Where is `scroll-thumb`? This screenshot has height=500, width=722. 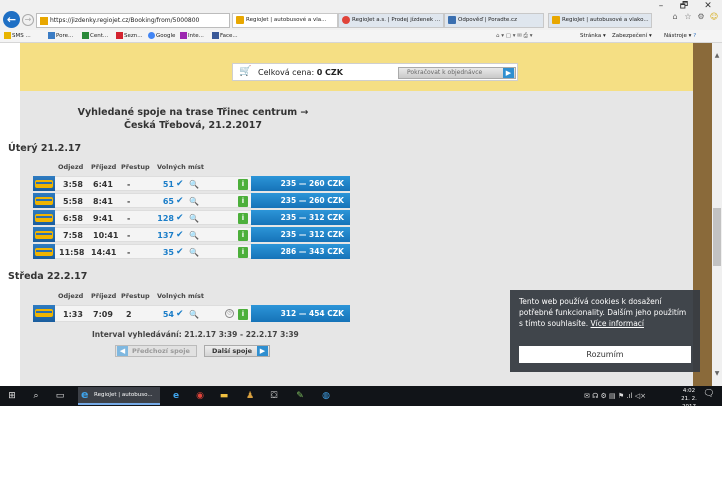
scroll-thumb is located at coordinates (717, 237).